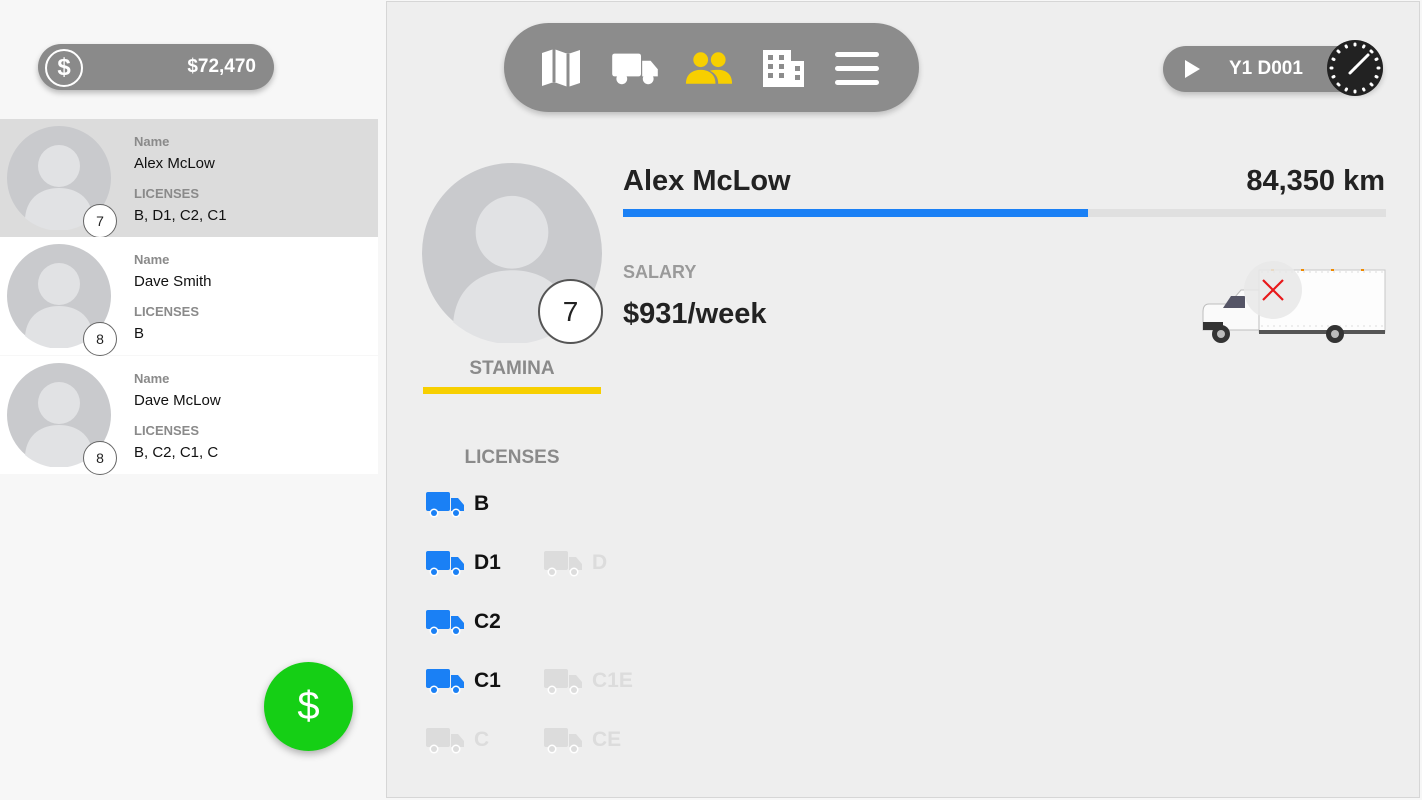 This screenshot has width=1422, height=800. I want to click on clock-icon, so click(1355, 68).